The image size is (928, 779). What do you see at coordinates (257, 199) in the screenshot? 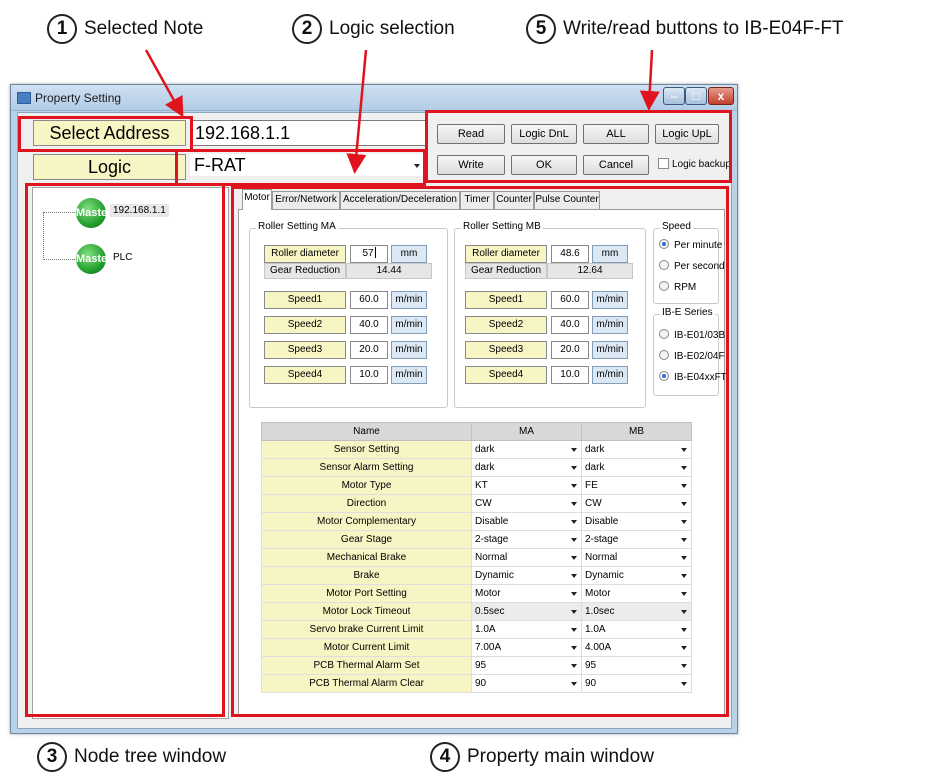
I see `tab-motor: Motor` at bounding box center [257, 199].